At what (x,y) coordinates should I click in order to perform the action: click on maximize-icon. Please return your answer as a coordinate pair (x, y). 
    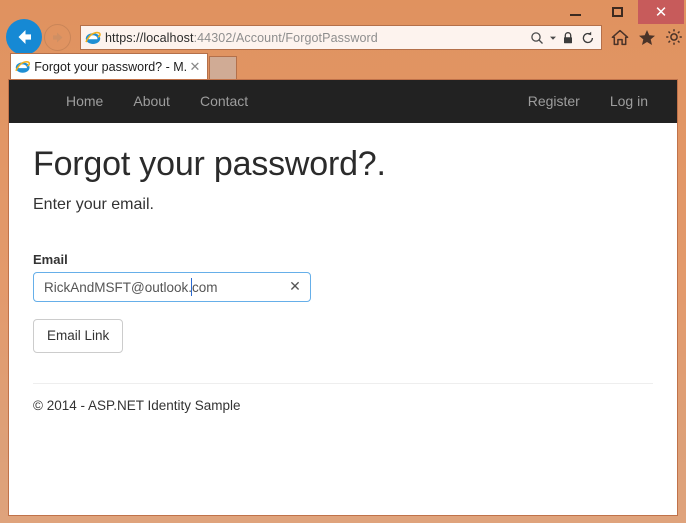
    Looking at the image, I should click on (617, 12).